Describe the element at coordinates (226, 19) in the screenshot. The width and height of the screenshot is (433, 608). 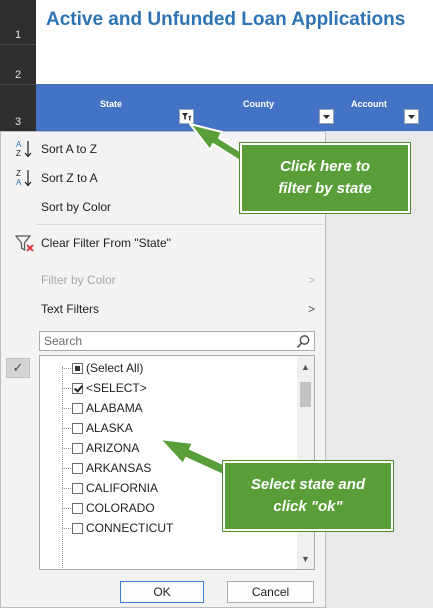
I see `sheet-title: Active and Unfunded Loan Applications` at that location.